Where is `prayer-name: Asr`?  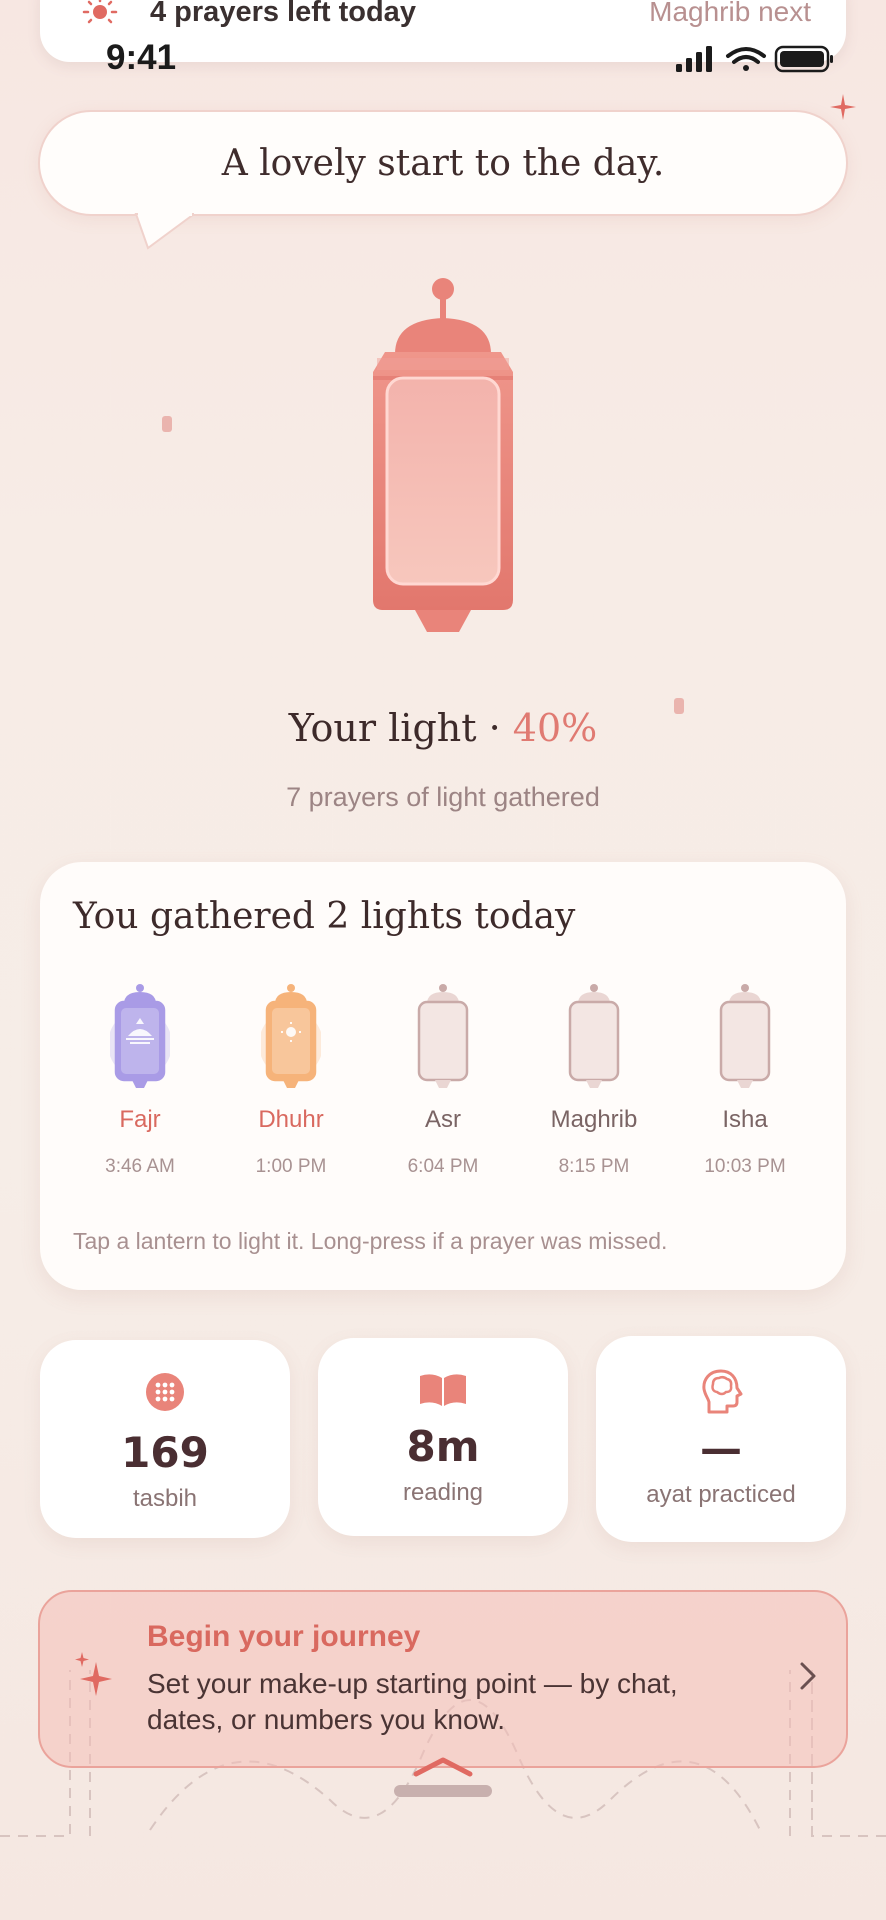
prayer-name: Asr is located at coordinates (443, 1119).